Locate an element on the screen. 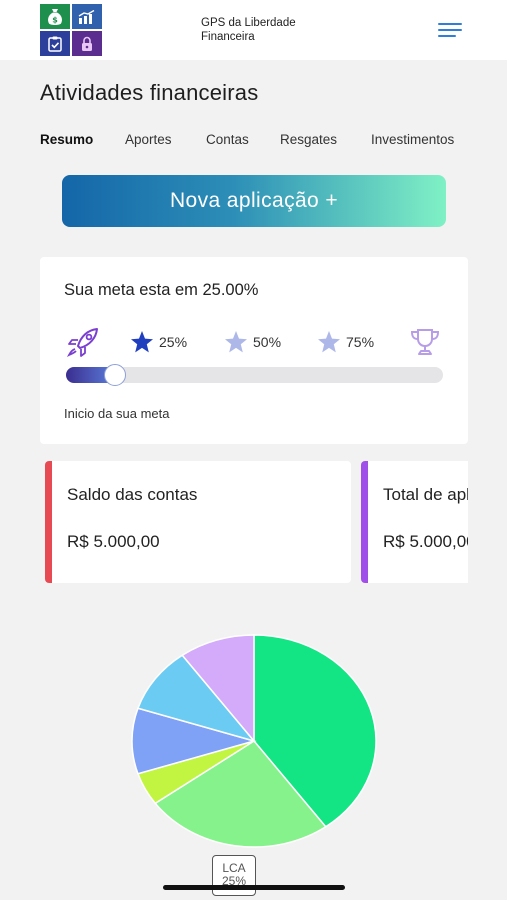 The height and width of the screenshot is (900, 507). lock-icon is located at coordinates (87, 43).